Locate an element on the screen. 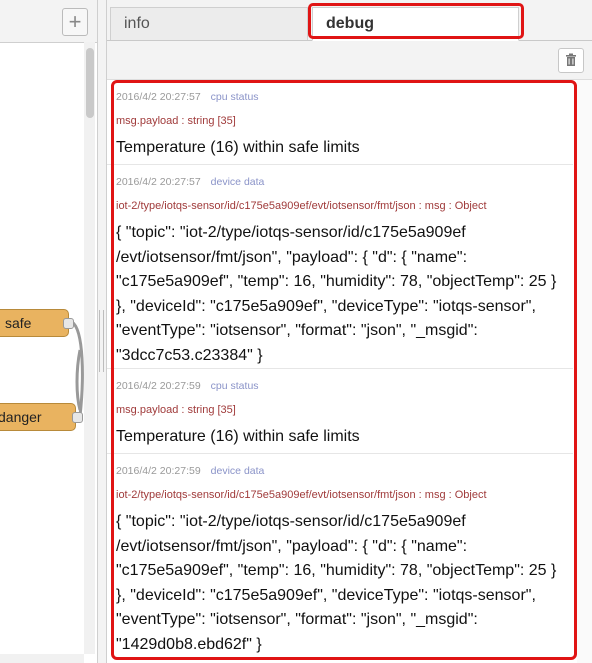 The image size is (592, 663). flow-node-danger: danger is located at coordinates (38, 417).